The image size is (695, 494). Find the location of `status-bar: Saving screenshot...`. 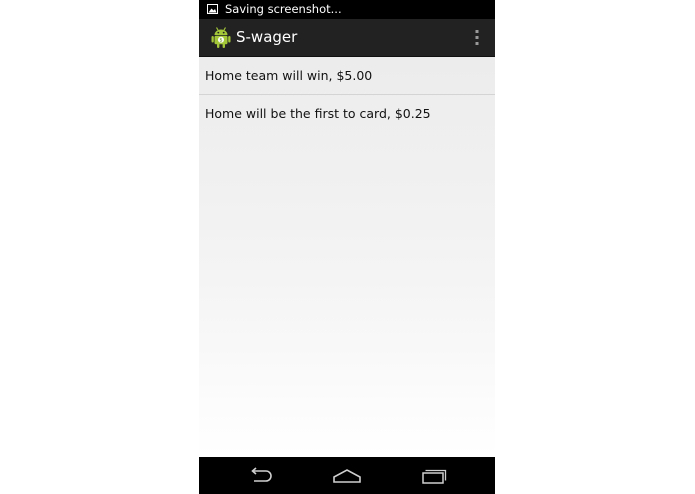

status-bar: Saving screenshot... is located at coordinates (347, 9).